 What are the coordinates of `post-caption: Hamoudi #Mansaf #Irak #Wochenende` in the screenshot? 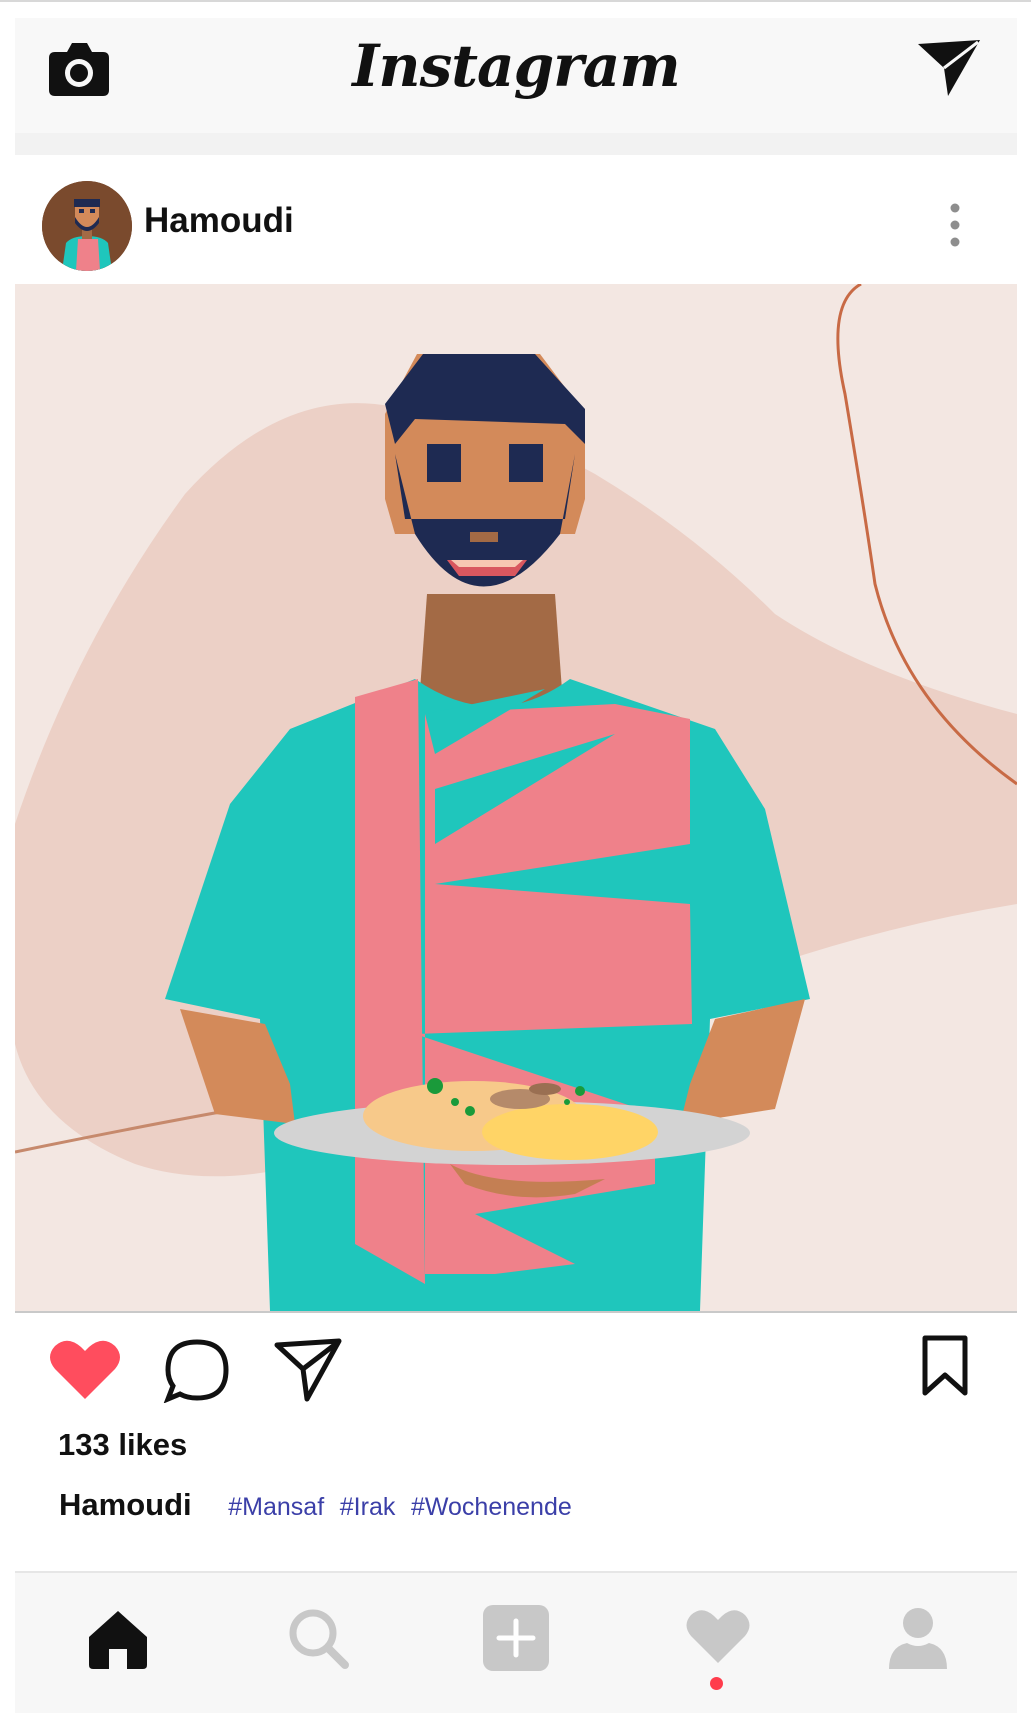 It's located at (319, 1505).